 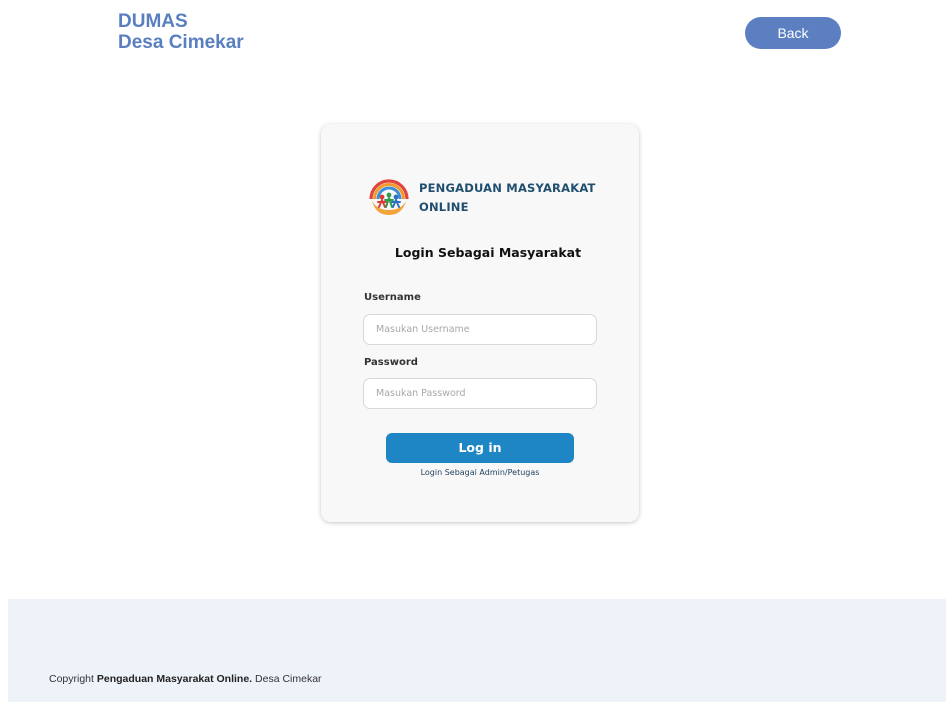 What do you see at coordinates (480, 393) in the screenshot?
I see `password-input` at bounding box center [480, 393].